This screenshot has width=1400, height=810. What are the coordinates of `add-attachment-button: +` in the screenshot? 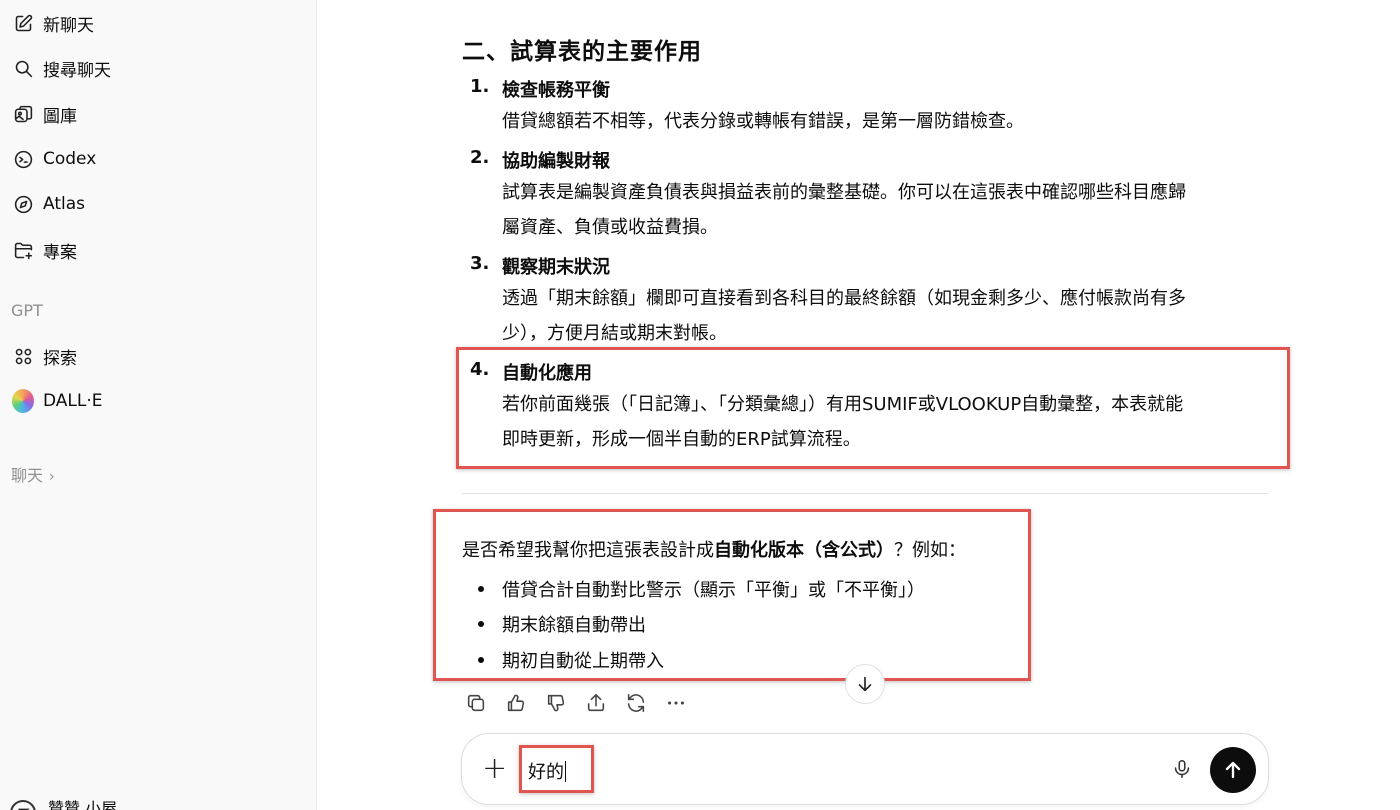 It's located at (494, 769).